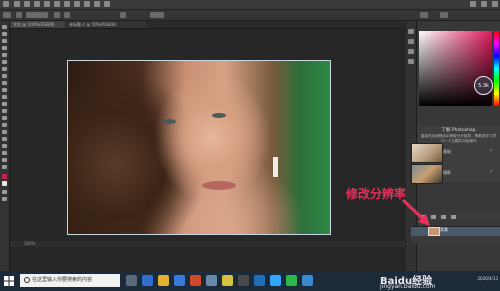  Describe the element at coordinates (4, 139) in the screenshot. I see `path-select-tool-icon` at that location.